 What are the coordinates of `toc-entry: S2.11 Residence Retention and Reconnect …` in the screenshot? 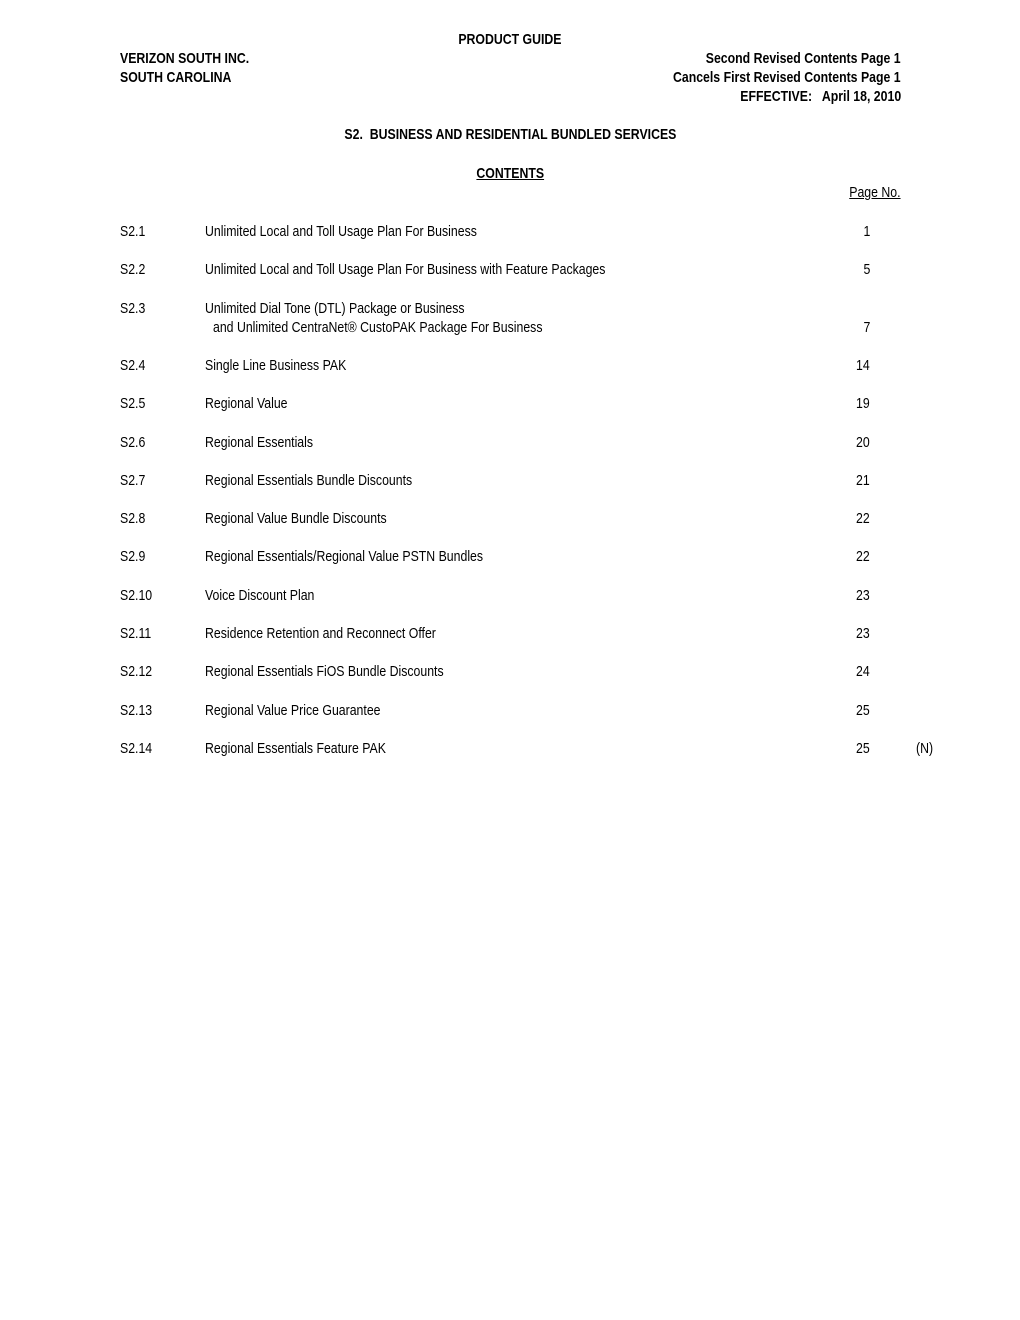 It's located at (510, 645).